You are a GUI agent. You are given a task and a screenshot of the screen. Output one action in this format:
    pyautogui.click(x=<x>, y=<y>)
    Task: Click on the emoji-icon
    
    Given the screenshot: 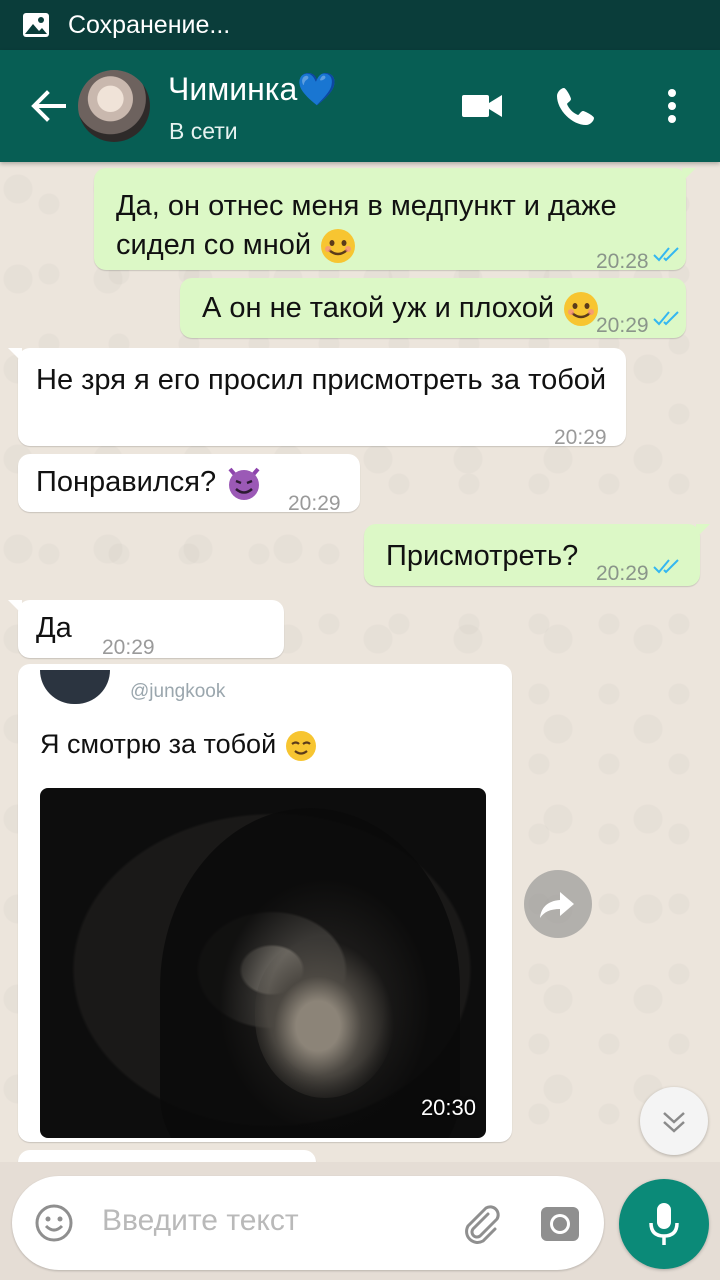 What is the action you would take?
    pyautogui.click(x=54, y=1223)
    